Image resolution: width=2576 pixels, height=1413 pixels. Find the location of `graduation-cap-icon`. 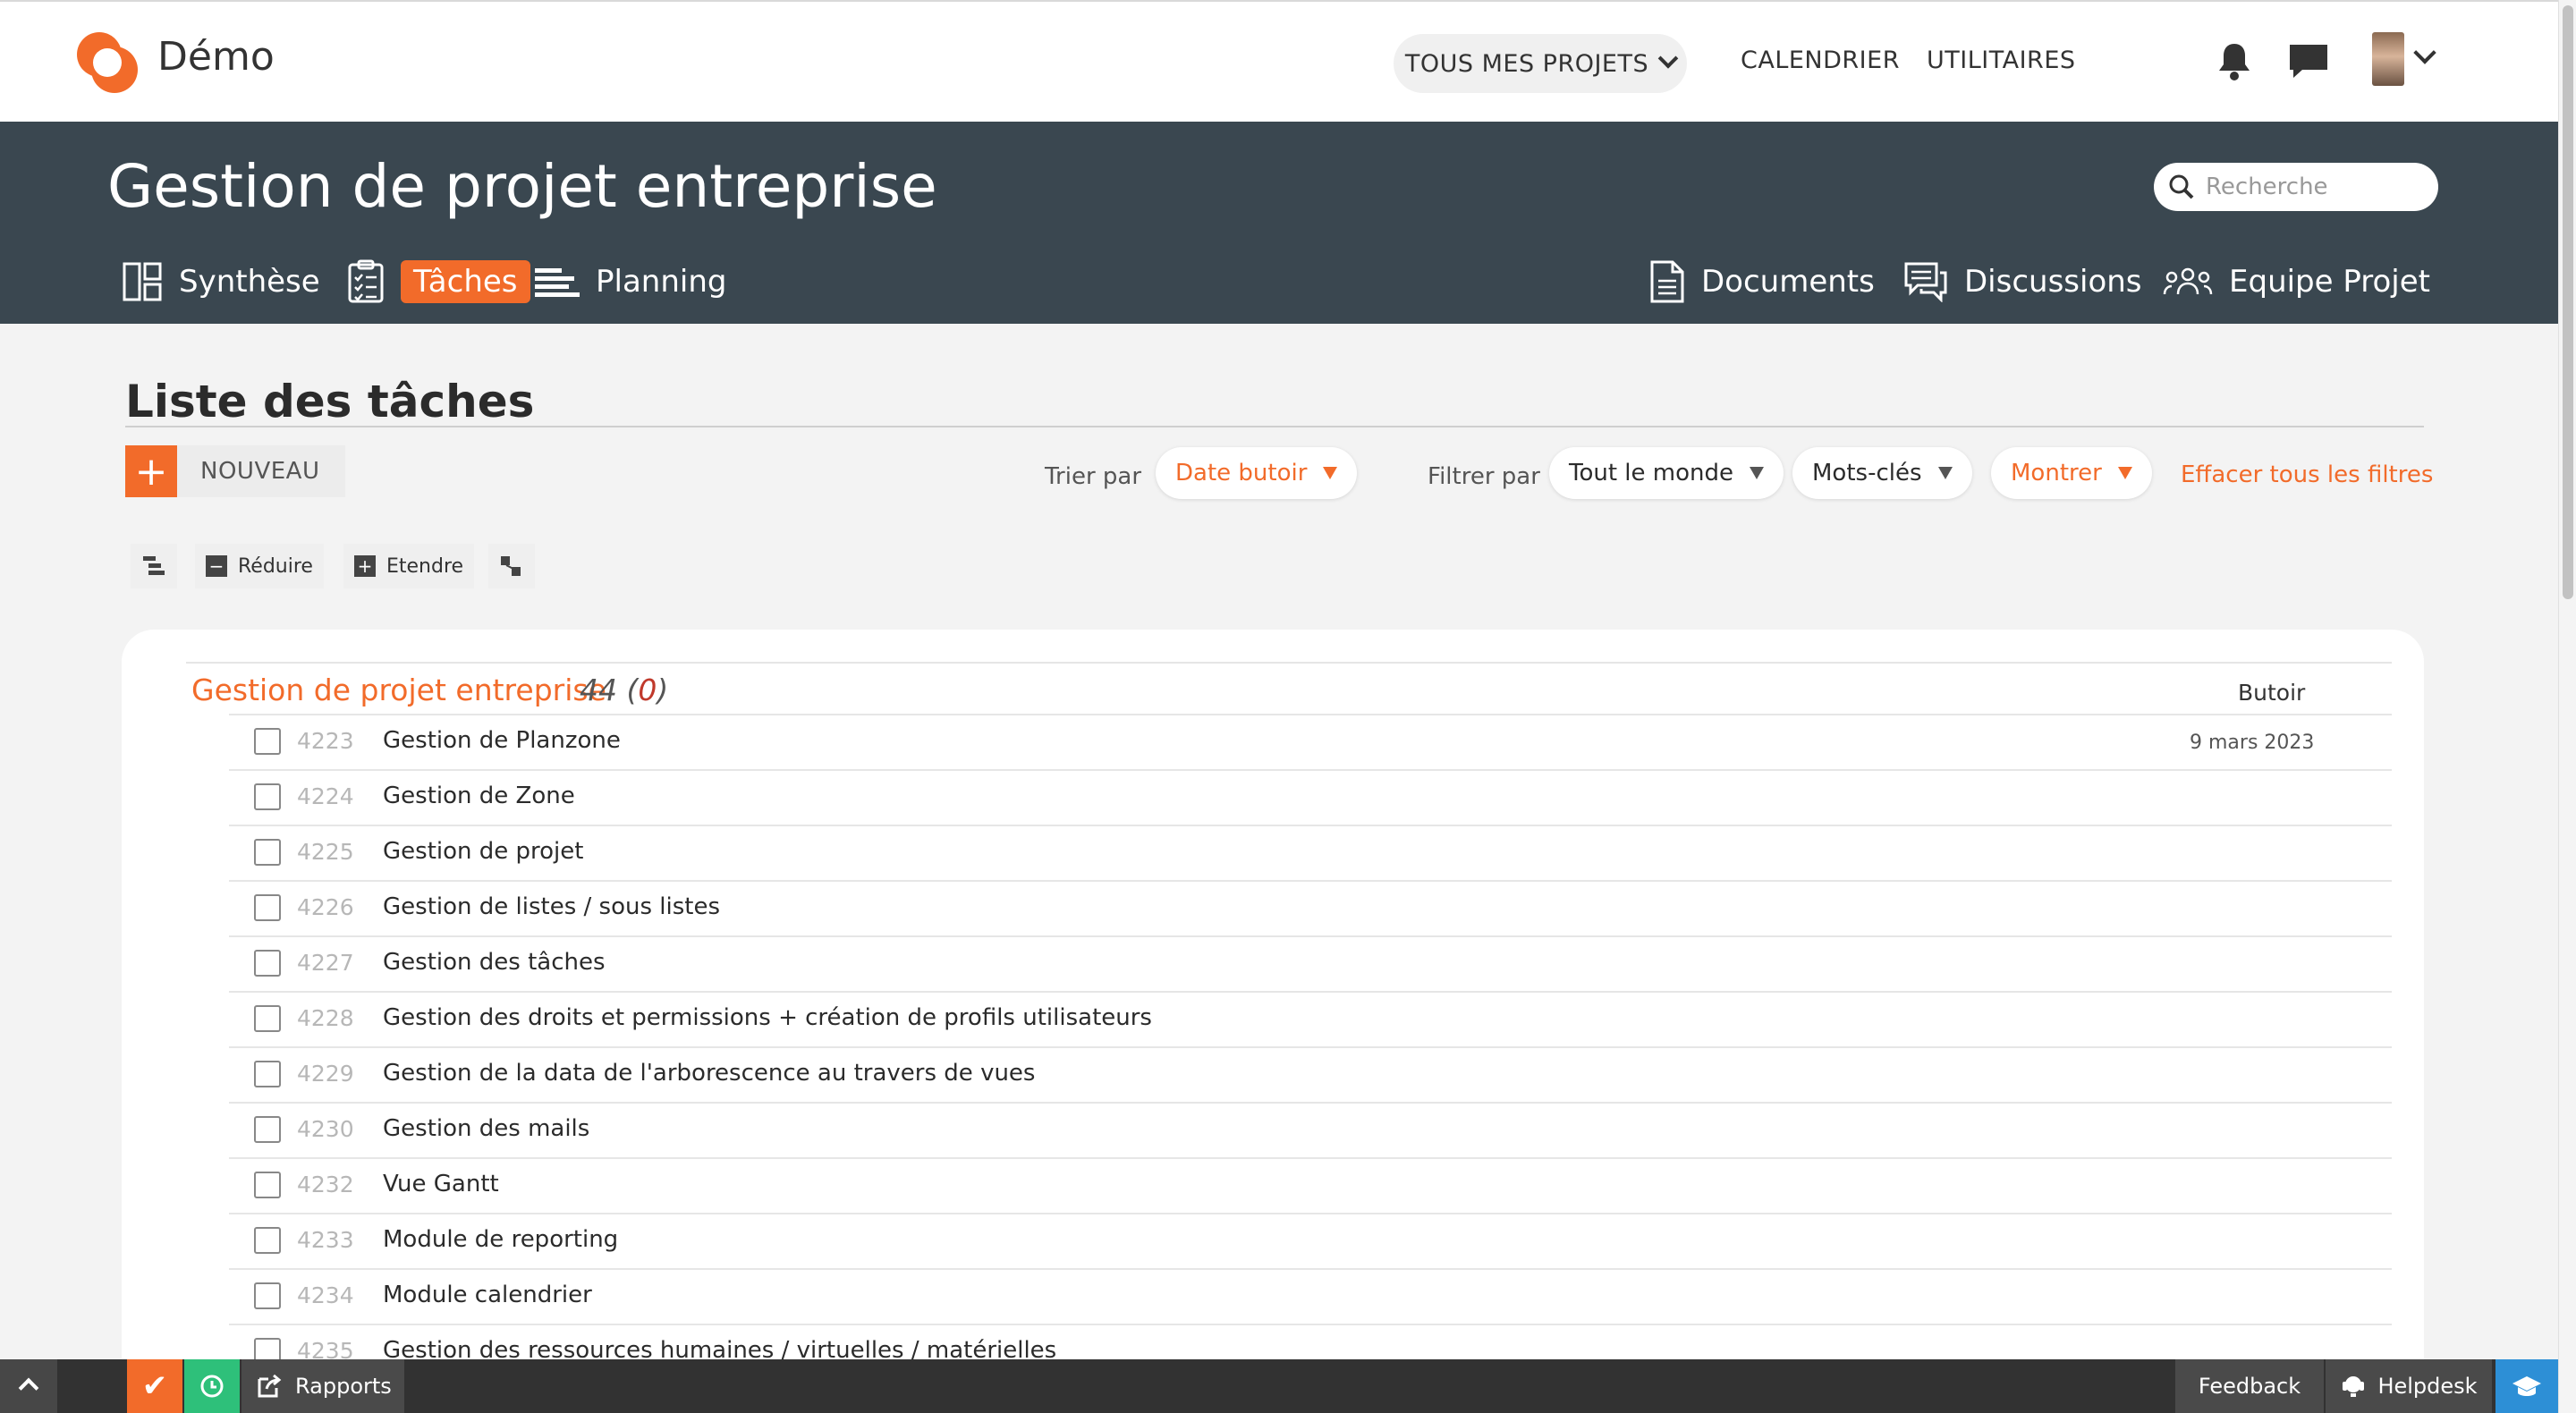

graduation-cap-icon is located at coordinates (2526, 1386).